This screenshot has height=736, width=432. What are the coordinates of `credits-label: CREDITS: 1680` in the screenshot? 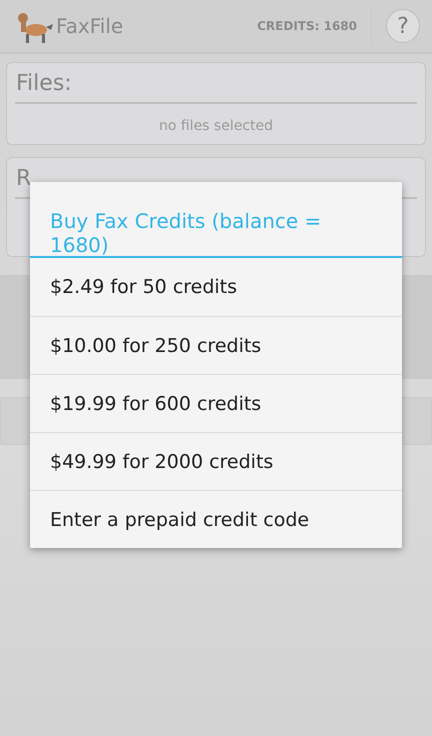 It's located at (314, 26).